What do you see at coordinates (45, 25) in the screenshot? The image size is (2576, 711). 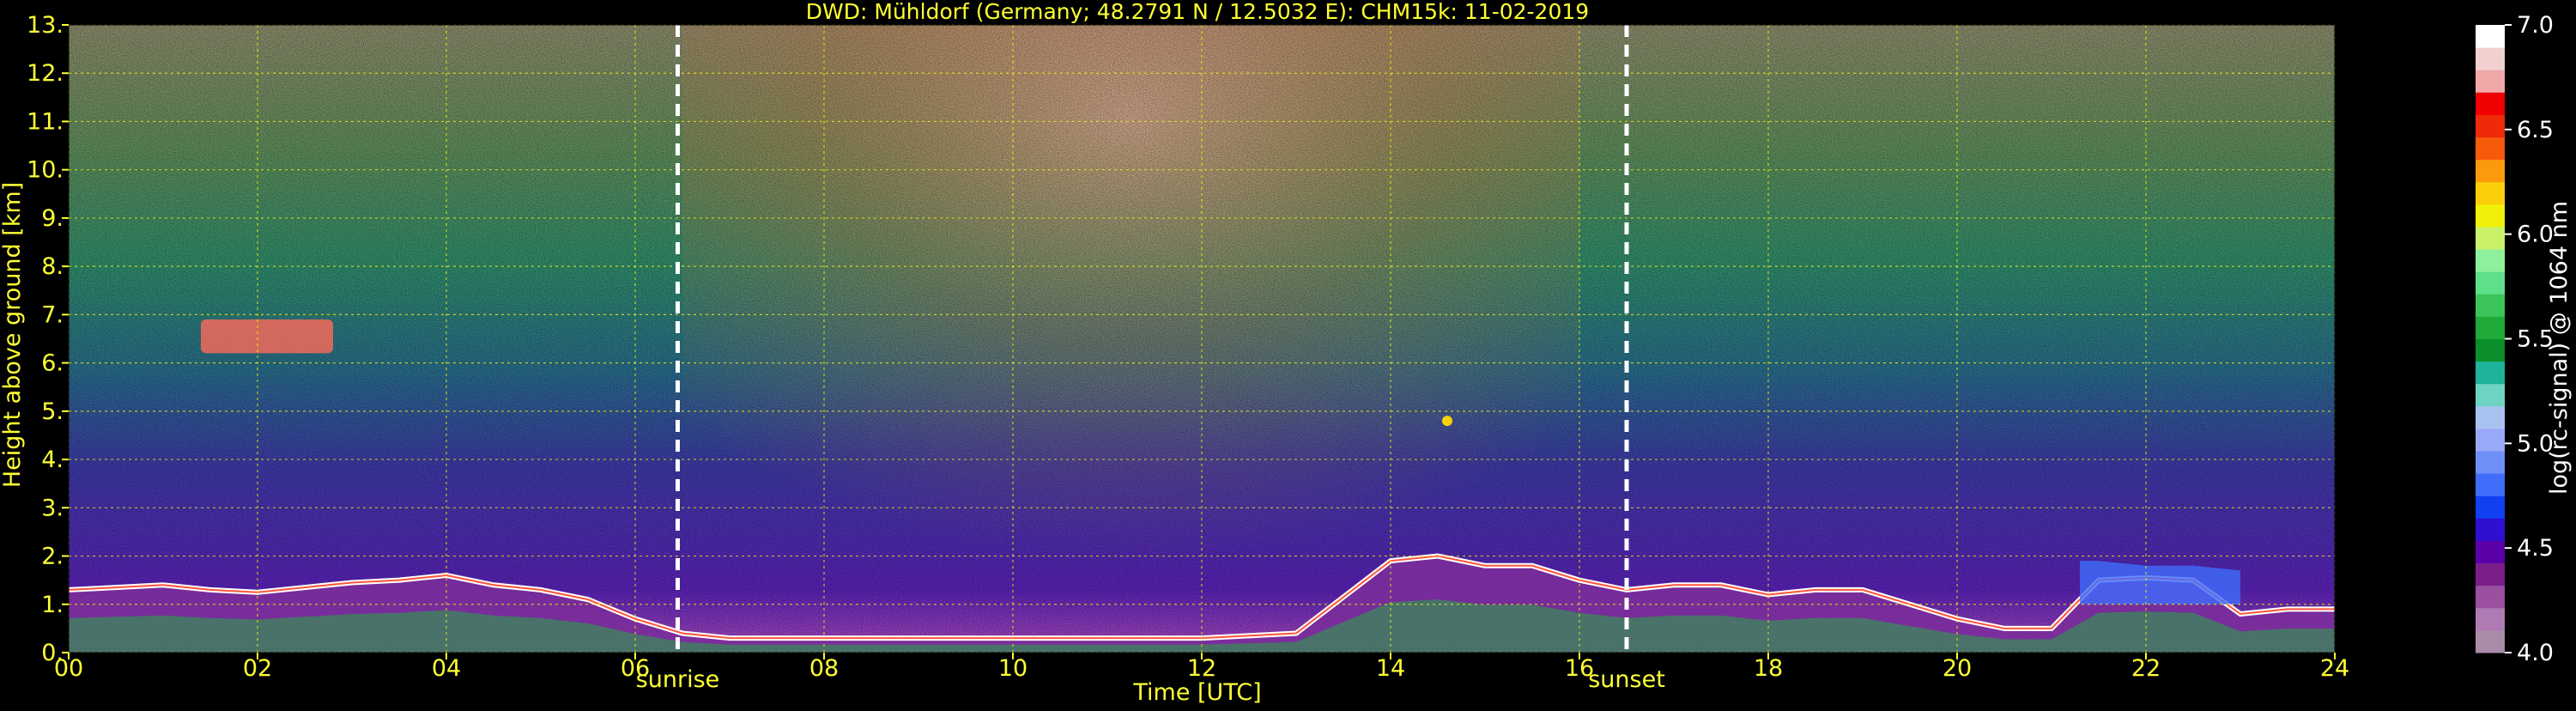 I see `y-tick-label: 13.` at bounding box center [45, 25].